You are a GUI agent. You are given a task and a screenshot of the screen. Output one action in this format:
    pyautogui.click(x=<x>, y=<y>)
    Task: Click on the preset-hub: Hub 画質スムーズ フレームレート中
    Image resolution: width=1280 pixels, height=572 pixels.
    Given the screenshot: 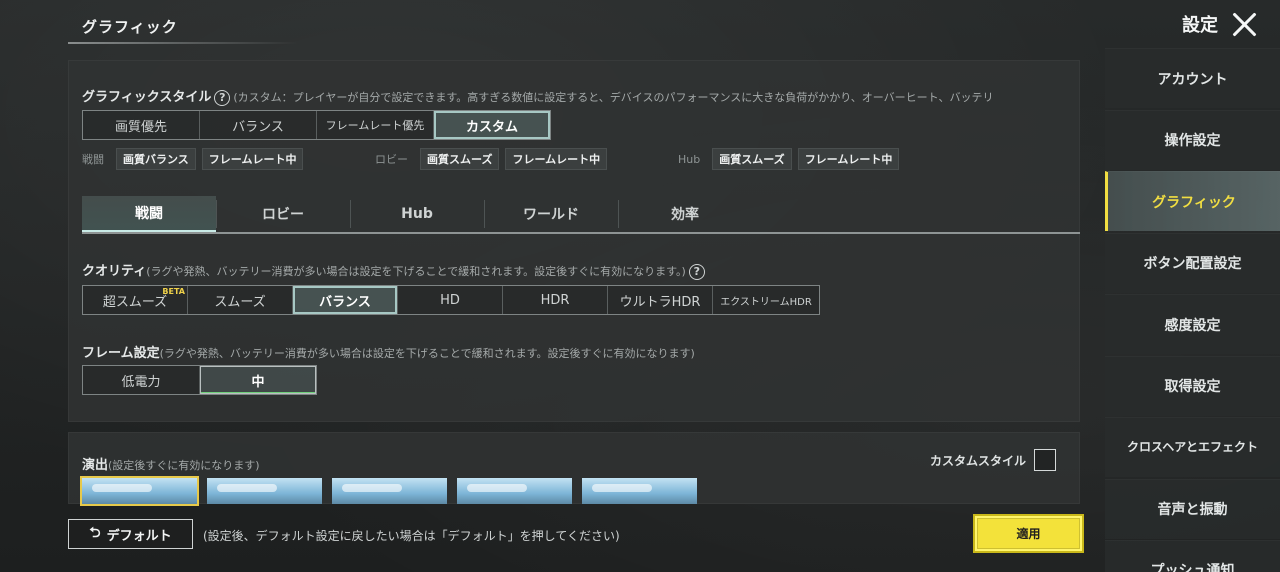 What is the action you would take?
    pyautogui.click(x=789, y=159)
    